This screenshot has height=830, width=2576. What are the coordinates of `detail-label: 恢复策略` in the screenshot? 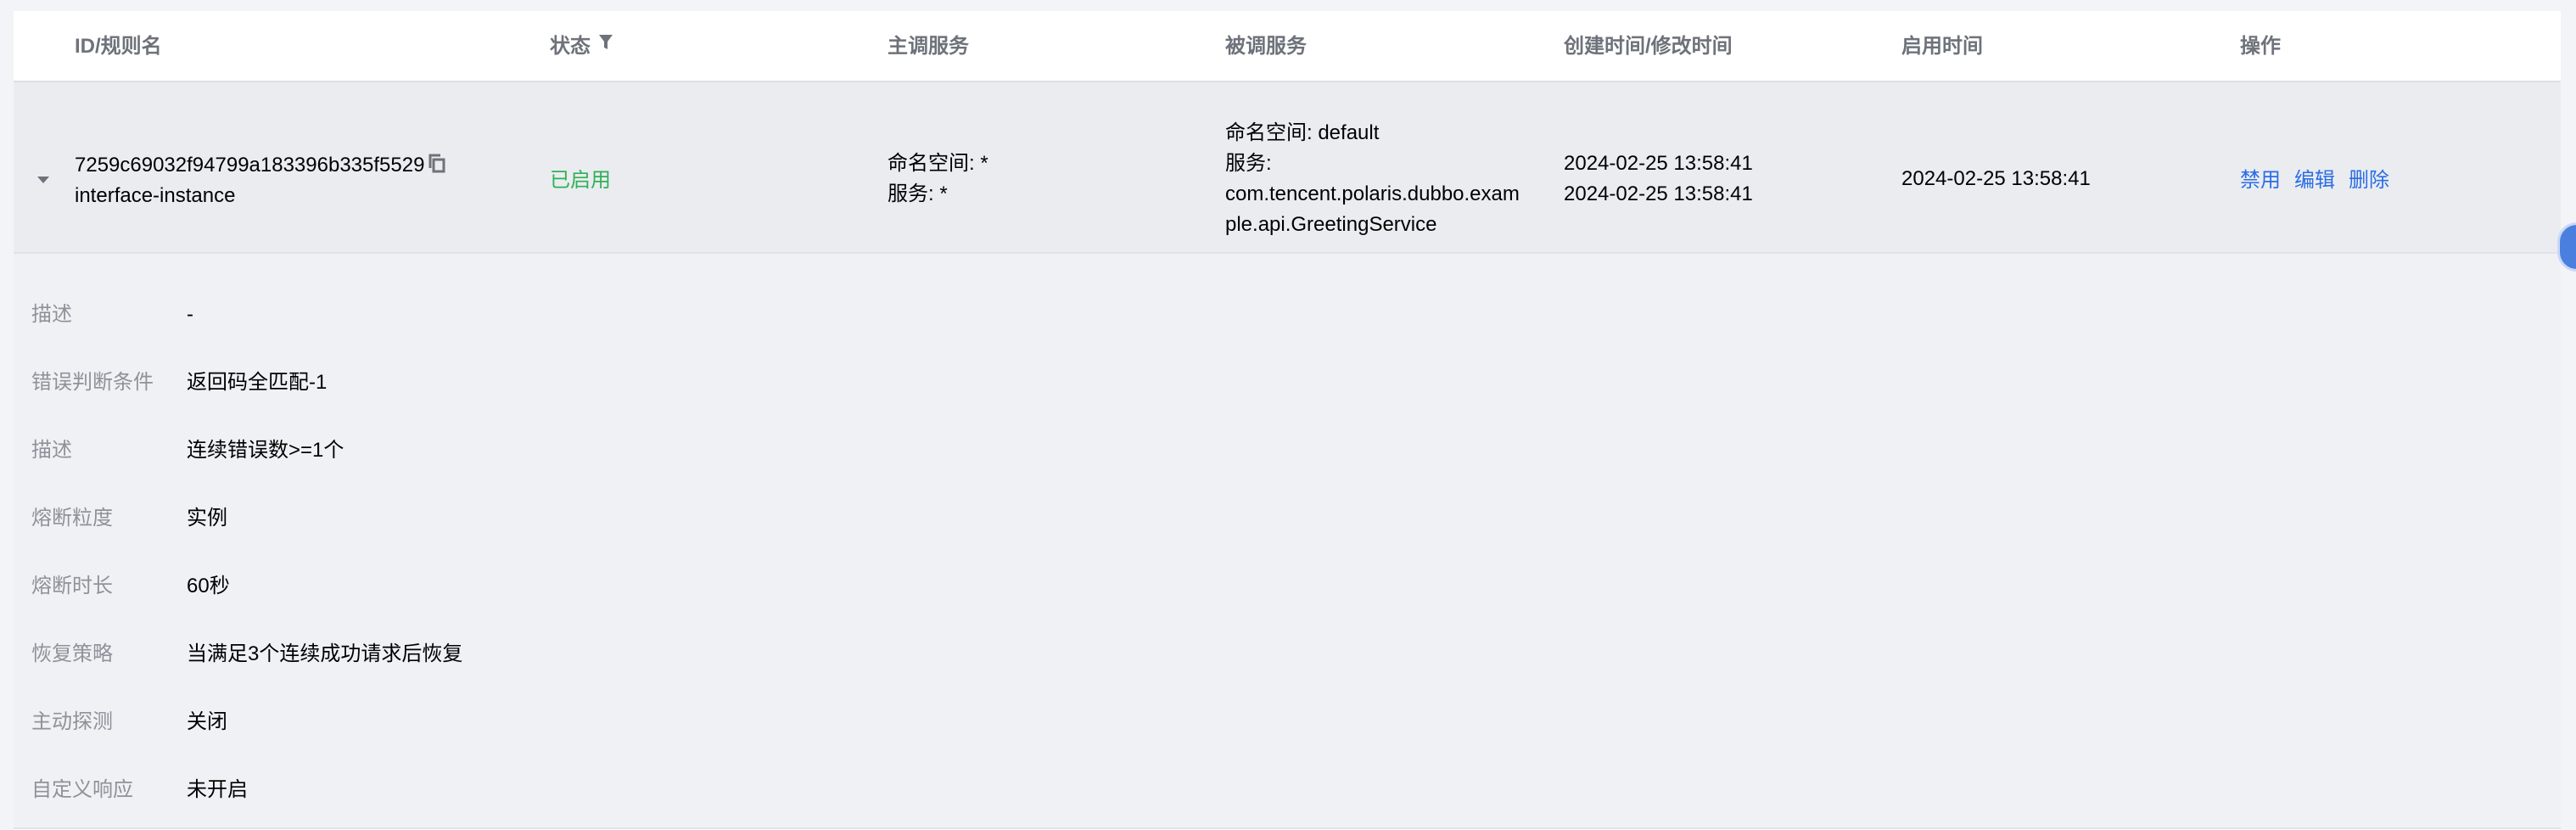 It's located at (72, 653).